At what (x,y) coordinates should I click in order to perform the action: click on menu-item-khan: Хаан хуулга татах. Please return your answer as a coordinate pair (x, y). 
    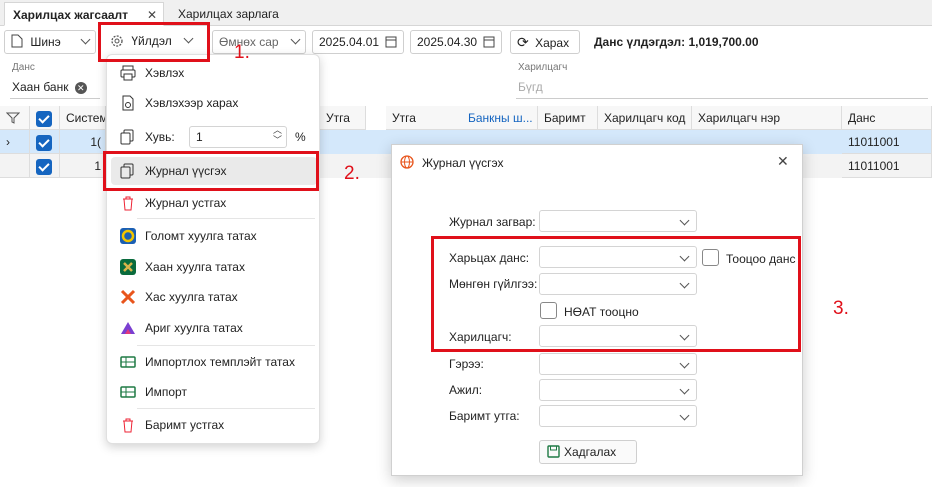
    Looking at the image, I should click on (214, 267).